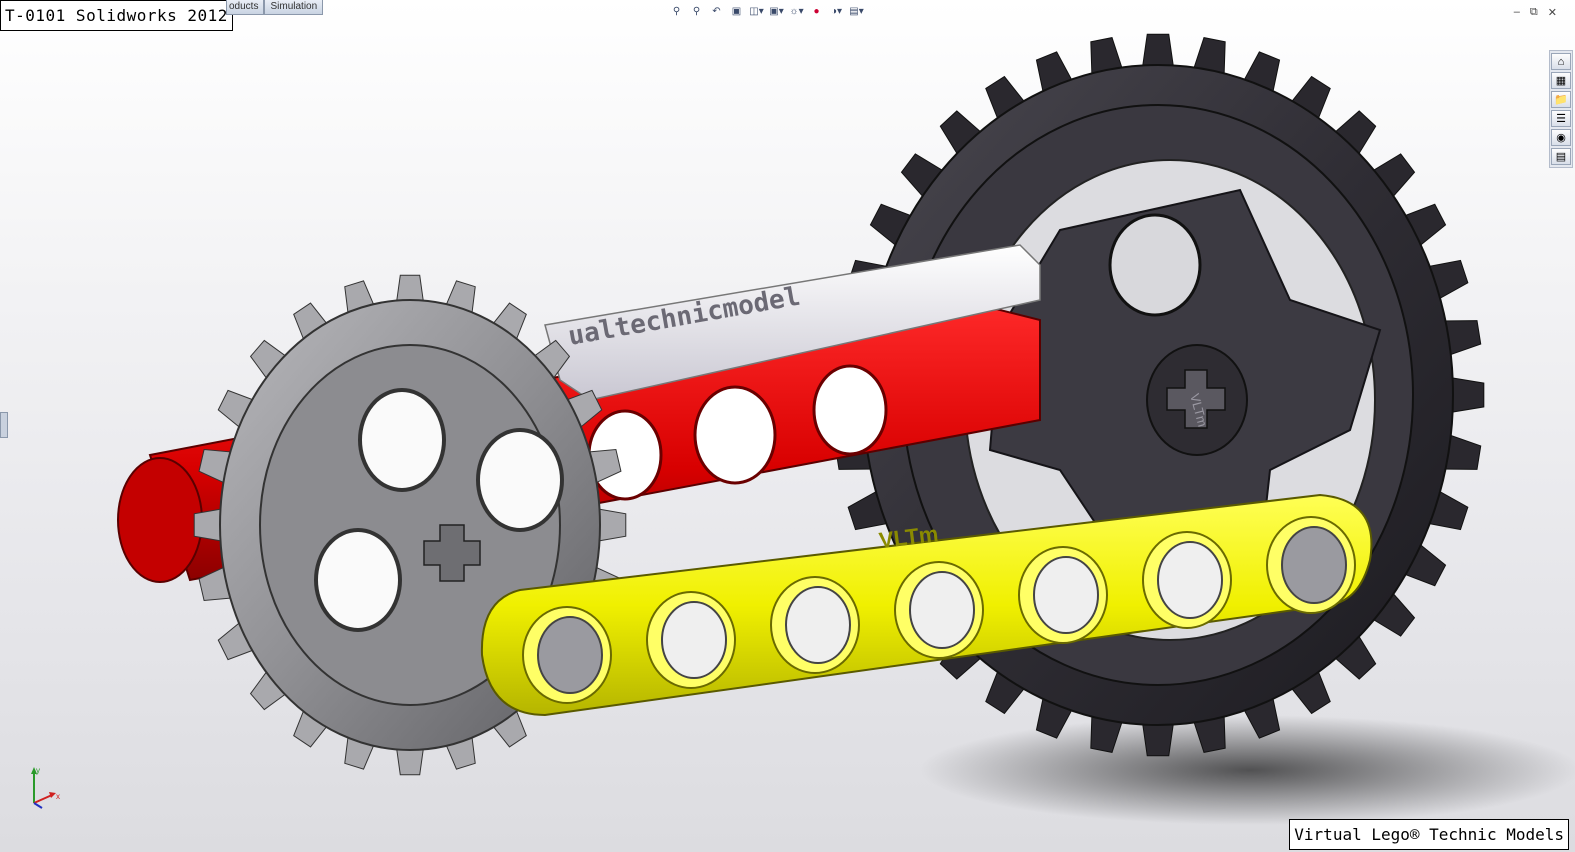  Describe the element at coordinates (856, 11) in the screenshot. I see `view-settings-icon: ▤▾` at that location.